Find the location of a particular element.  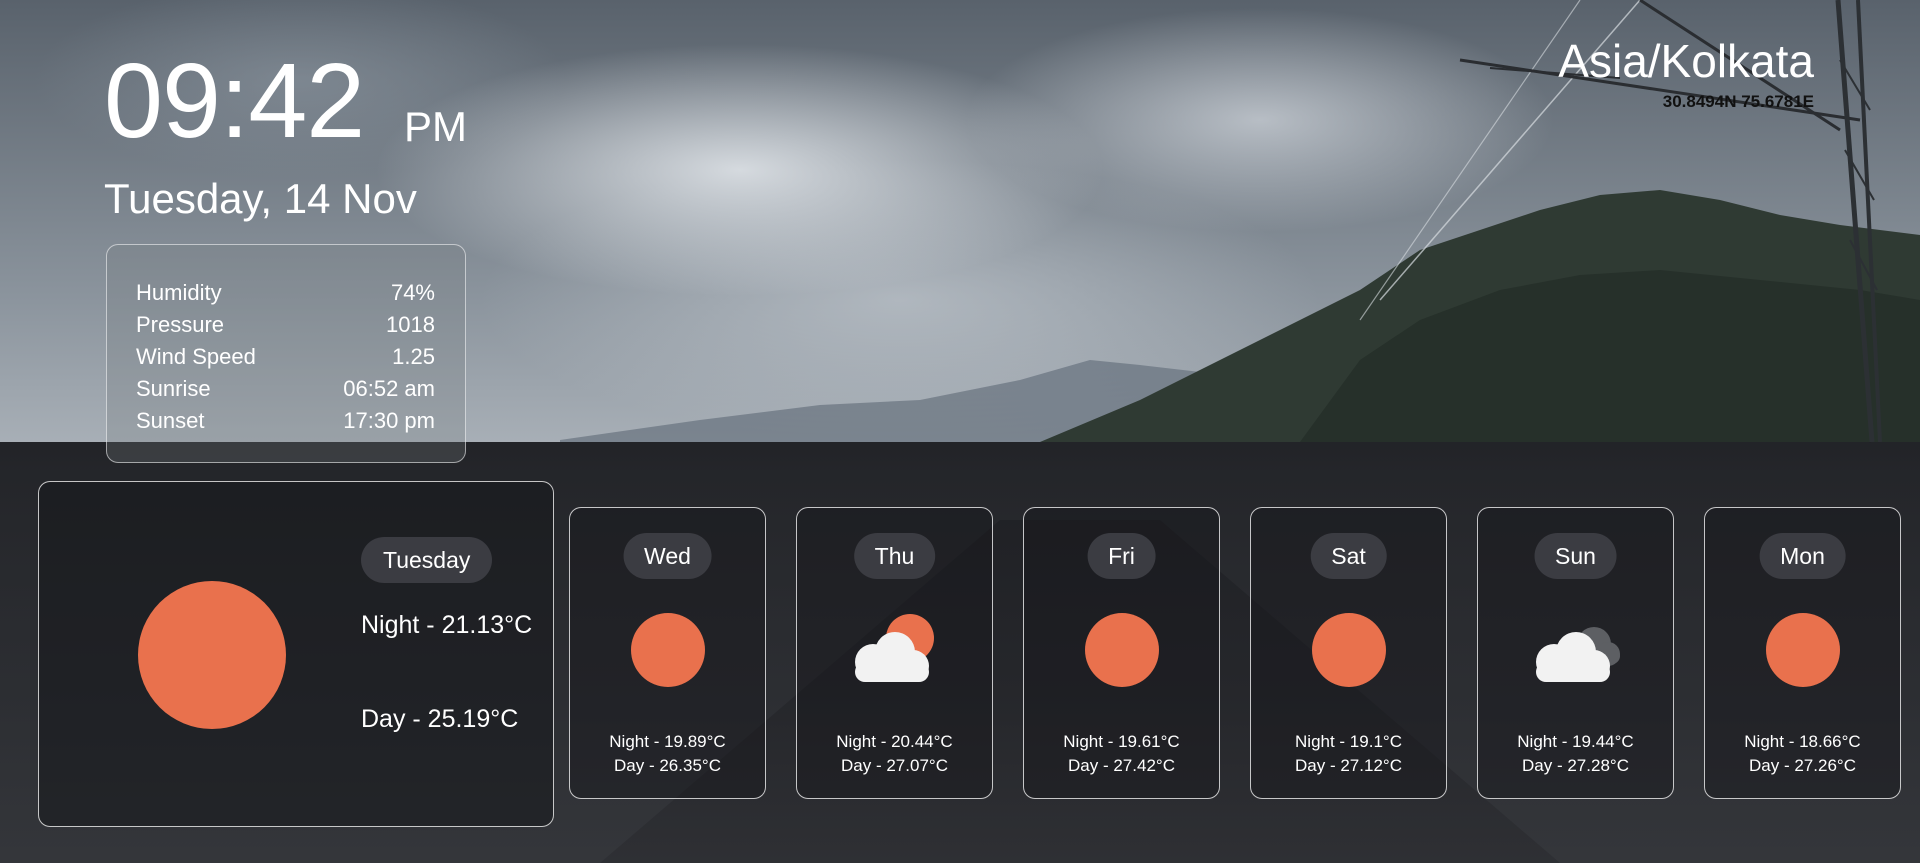

forecast-night-temp: Night - 19.89°C is located at coordinates (667, 741).